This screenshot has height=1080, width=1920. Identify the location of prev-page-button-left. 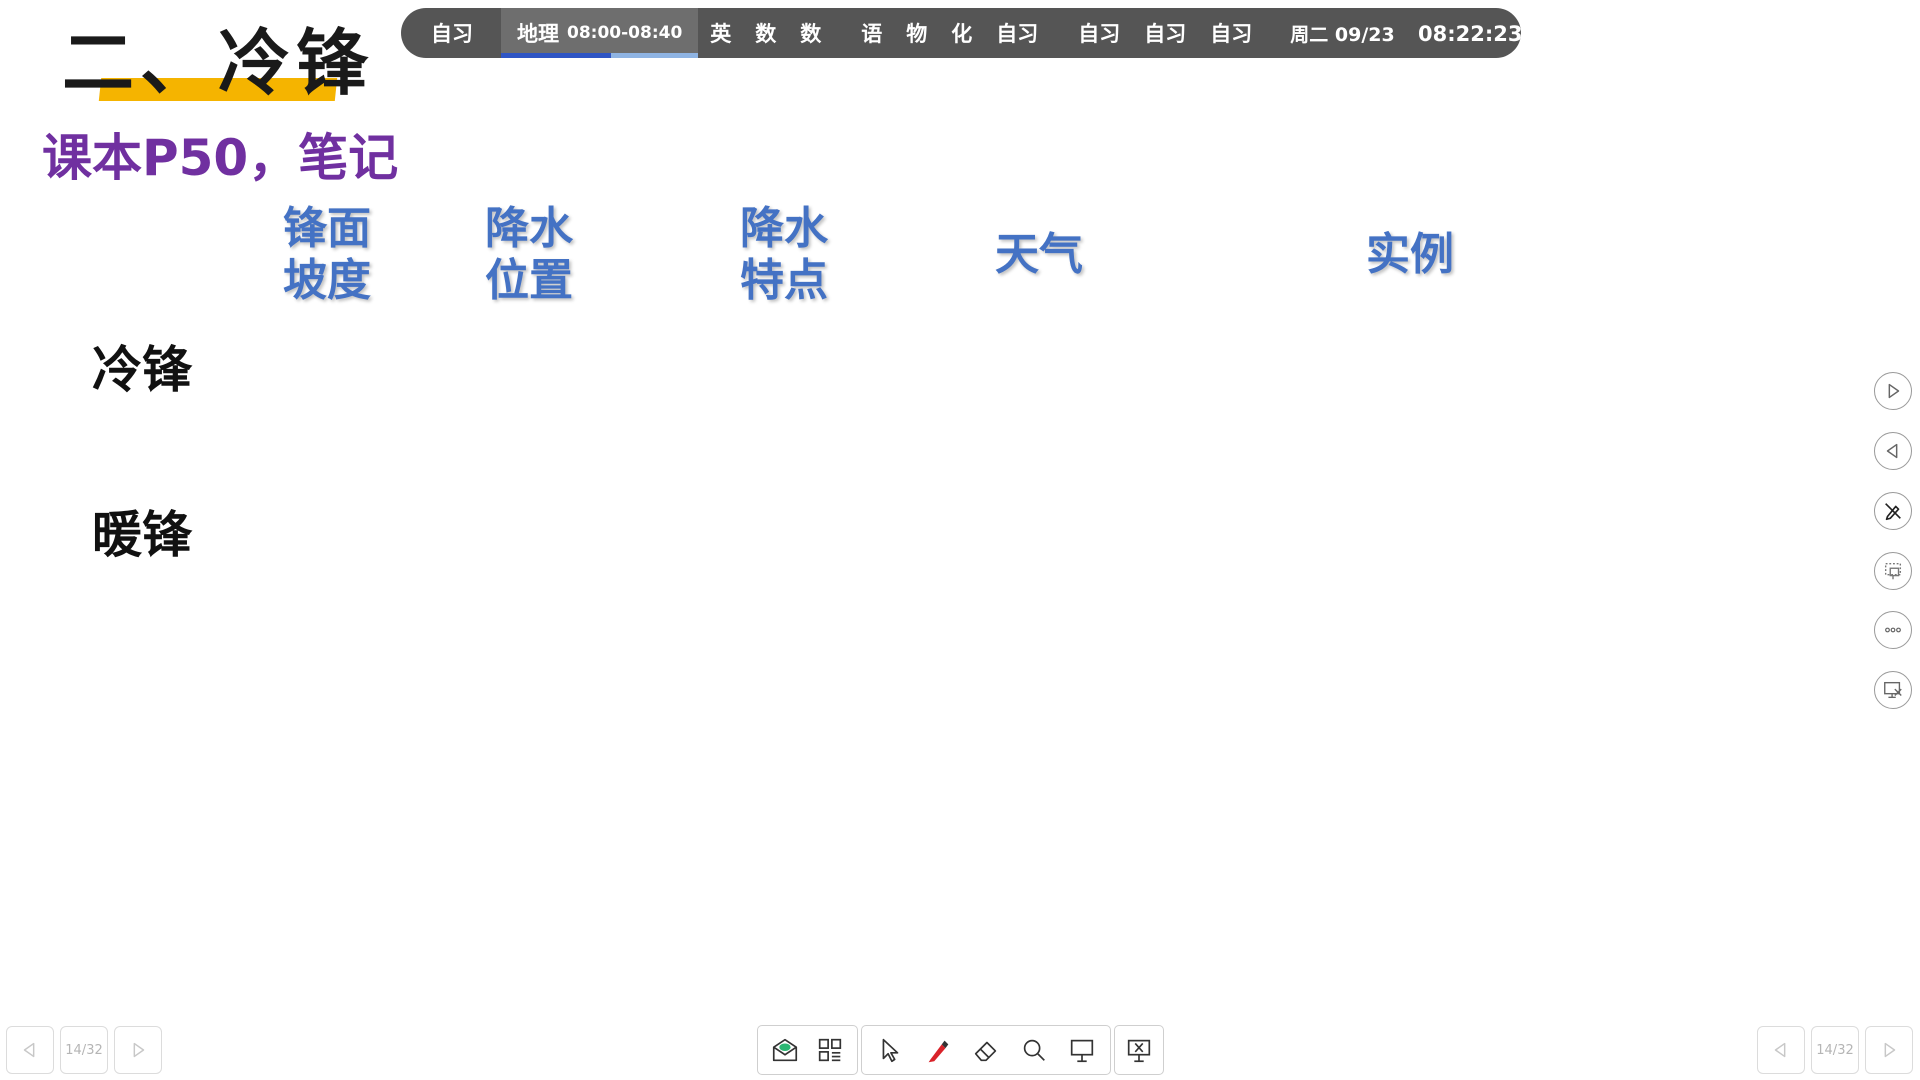
(30, 1050).